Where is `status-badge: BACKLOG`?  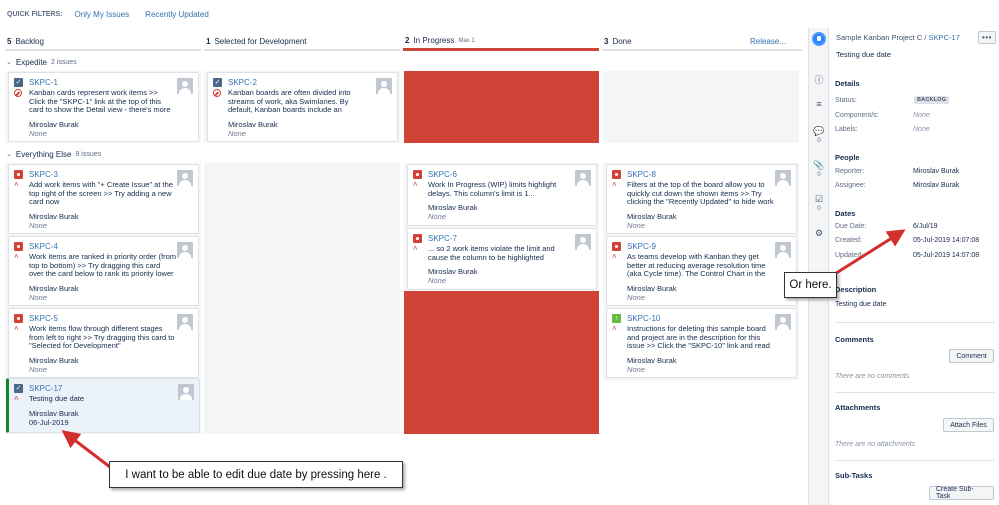 status-badge: BACKLOG is located at coordinates (932, 100).